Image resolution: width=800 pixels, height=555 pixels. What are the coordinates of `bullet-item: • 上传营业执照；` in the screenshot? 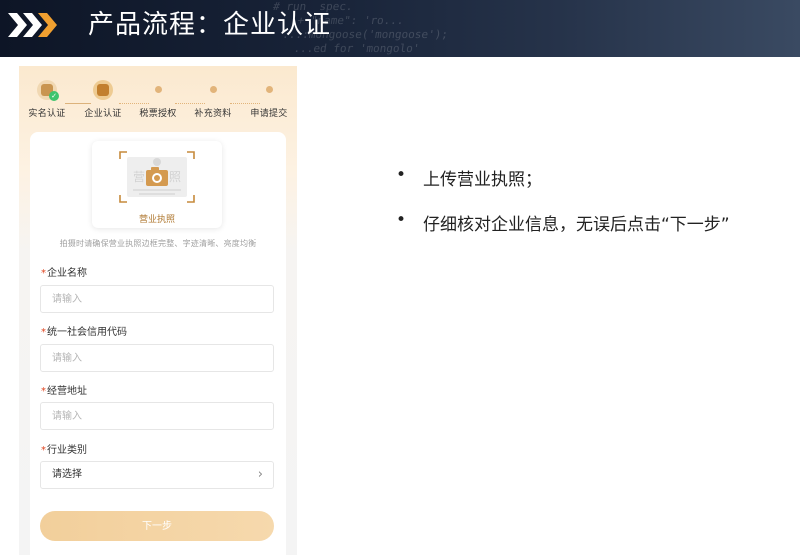 It's located at (596, 187).